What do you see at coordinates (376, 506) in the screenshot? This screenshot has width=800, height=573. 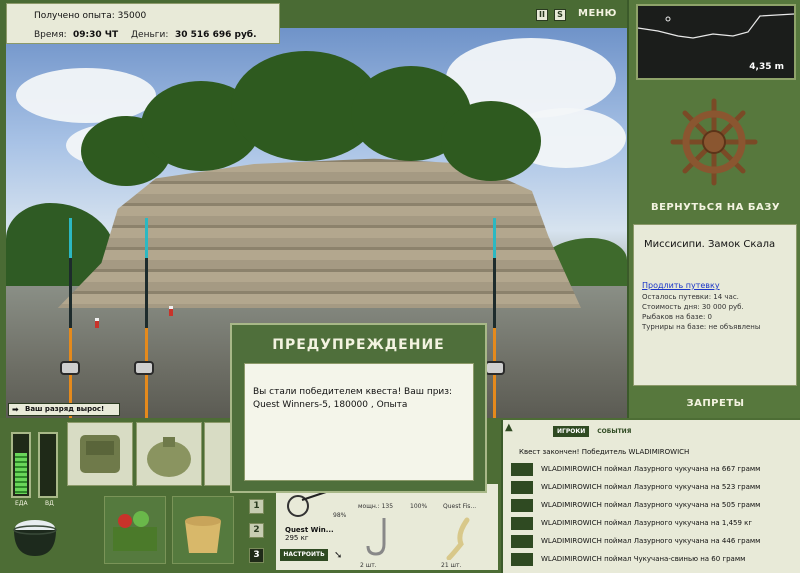 I see `power-label: мощн.: 135` at bounding box center [376, 506].